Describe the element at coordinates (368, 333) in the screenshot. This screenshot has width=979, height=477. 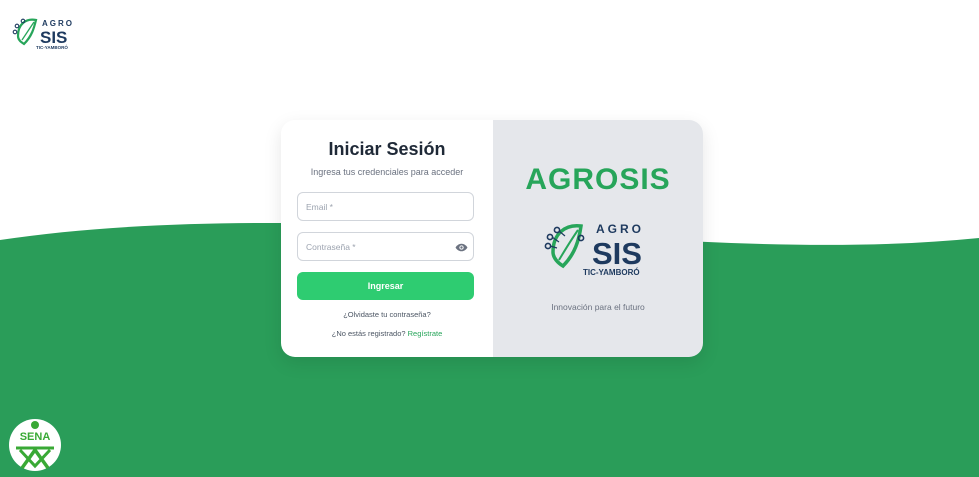
I see `register-prompt: ¿No estás registrado?` at that location.